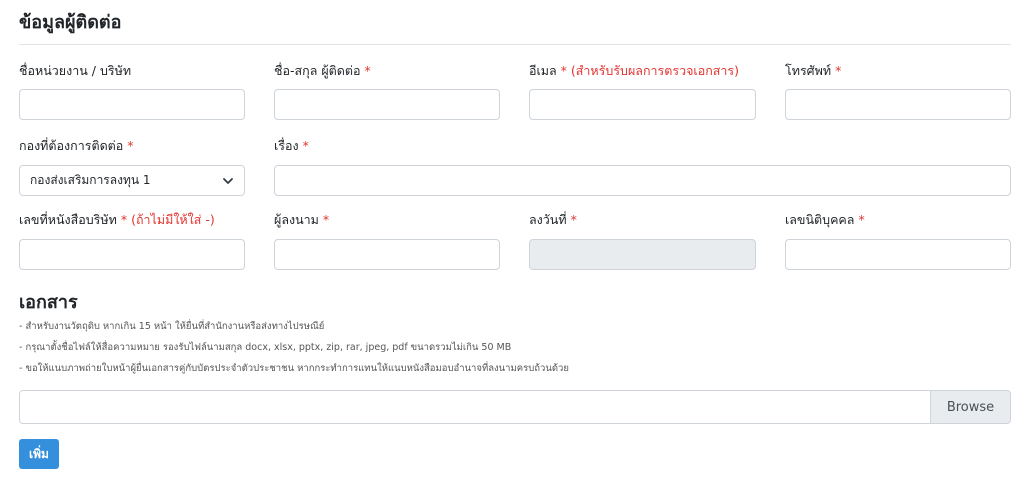 The image size is (1024, 483). I want to click on contact-name-label: ชื่อ-สกุล ผู้ติดต่อ *, so click(322, 70).